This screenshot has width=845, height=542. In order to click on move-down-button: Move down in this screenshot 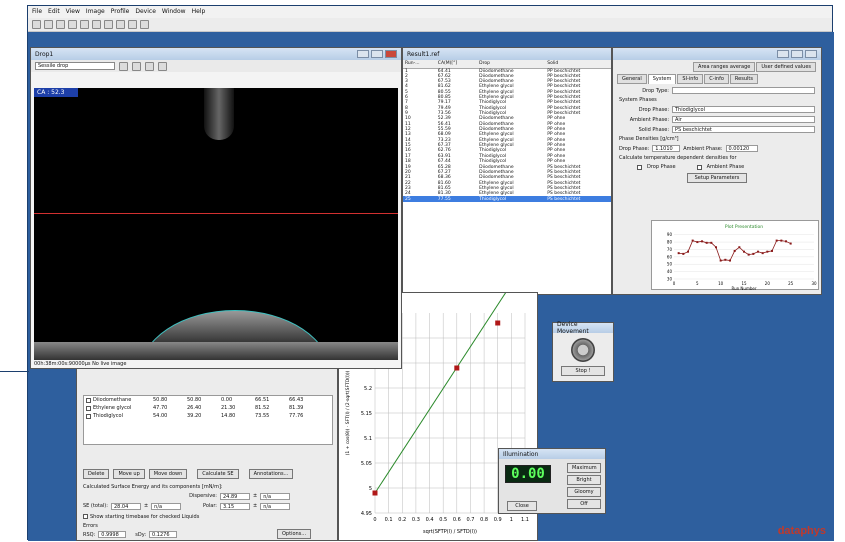, I will do `click(168, 474)`.